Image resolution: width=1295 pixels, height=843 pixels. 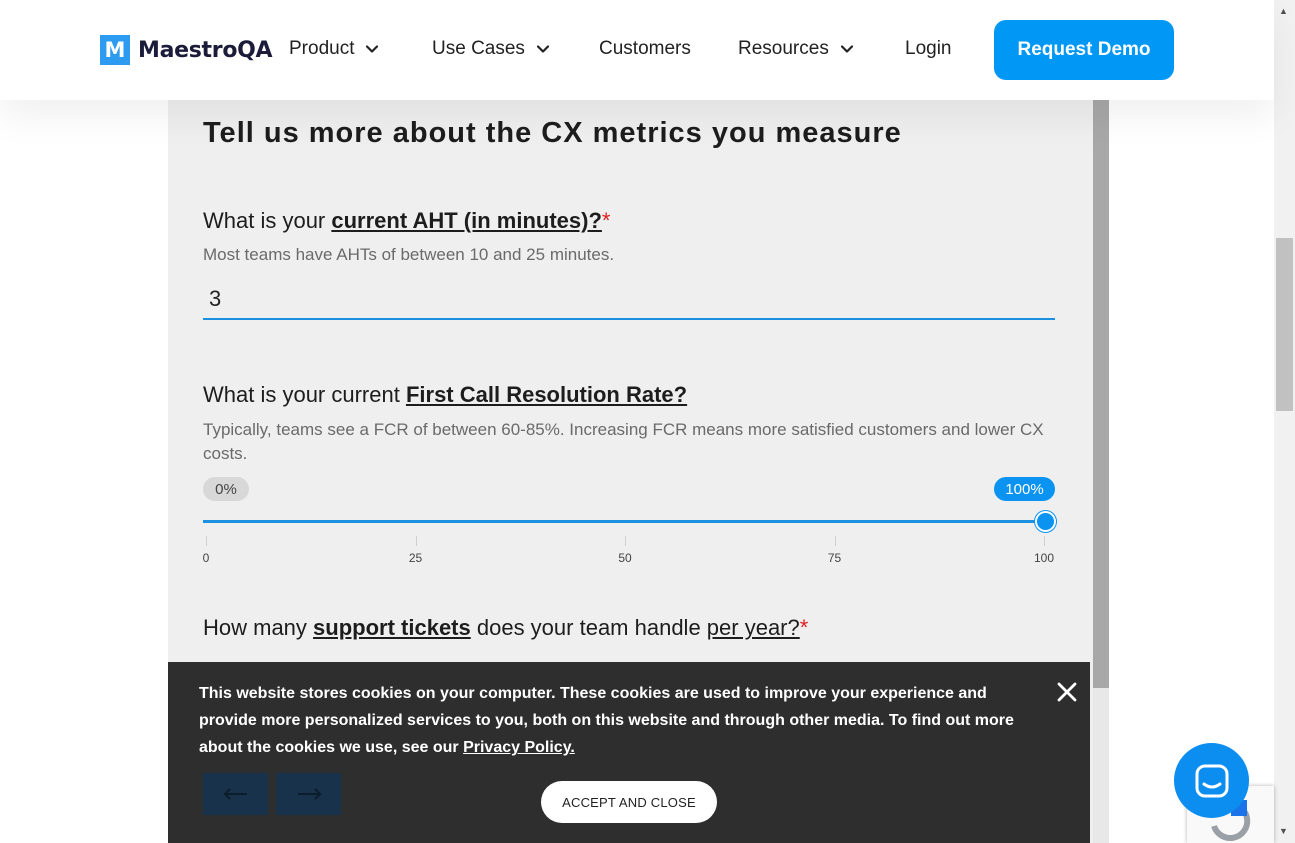 I want to click on prev-button, so click(x=235, y=794).